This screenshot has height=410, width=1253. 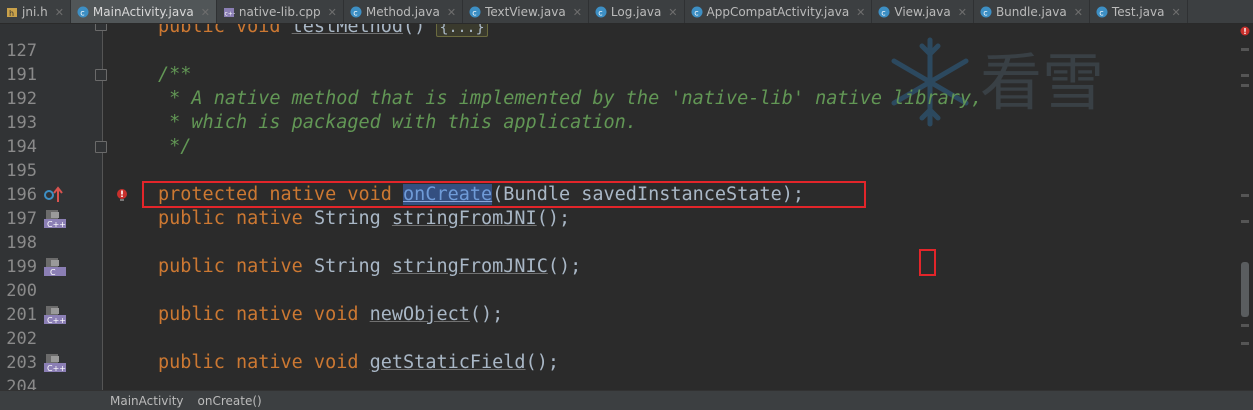 I want to click on code-line: 127 public void testMethod() {...}, so click(x=618, y=42).